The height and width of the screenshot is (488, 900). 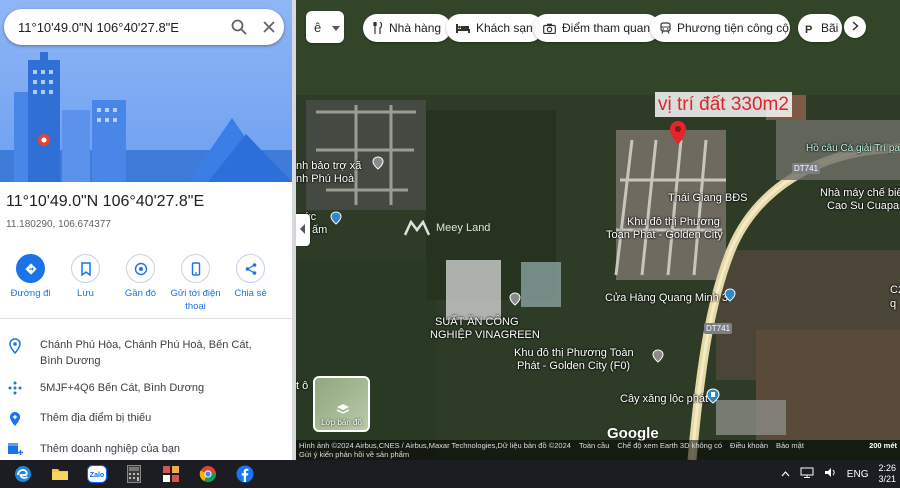 What do you see at coordinates (336, 27) in the screenshot?
I see `chevron-down-icon` at bounding box center [336, 27].